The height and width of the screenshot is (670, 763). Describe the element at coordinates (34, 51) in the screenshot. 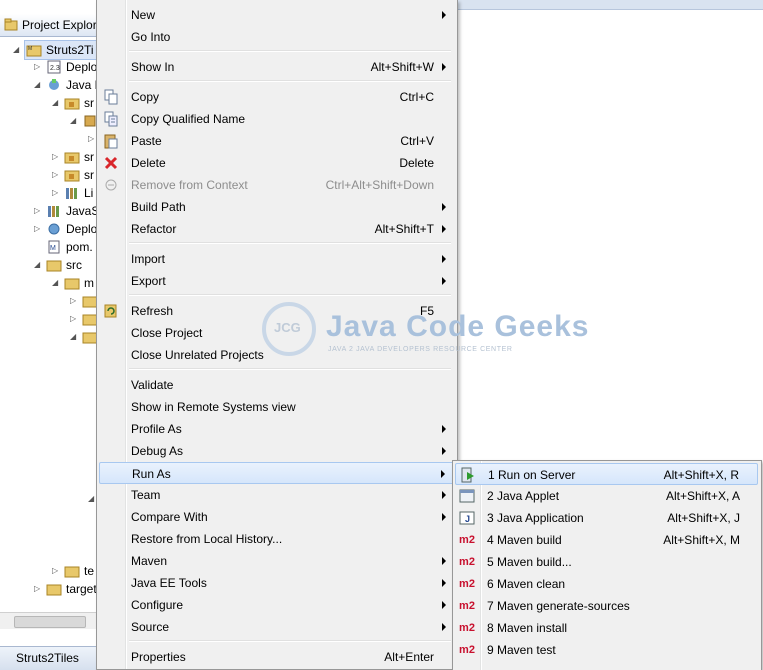

I see `project-icon: M` at that location.